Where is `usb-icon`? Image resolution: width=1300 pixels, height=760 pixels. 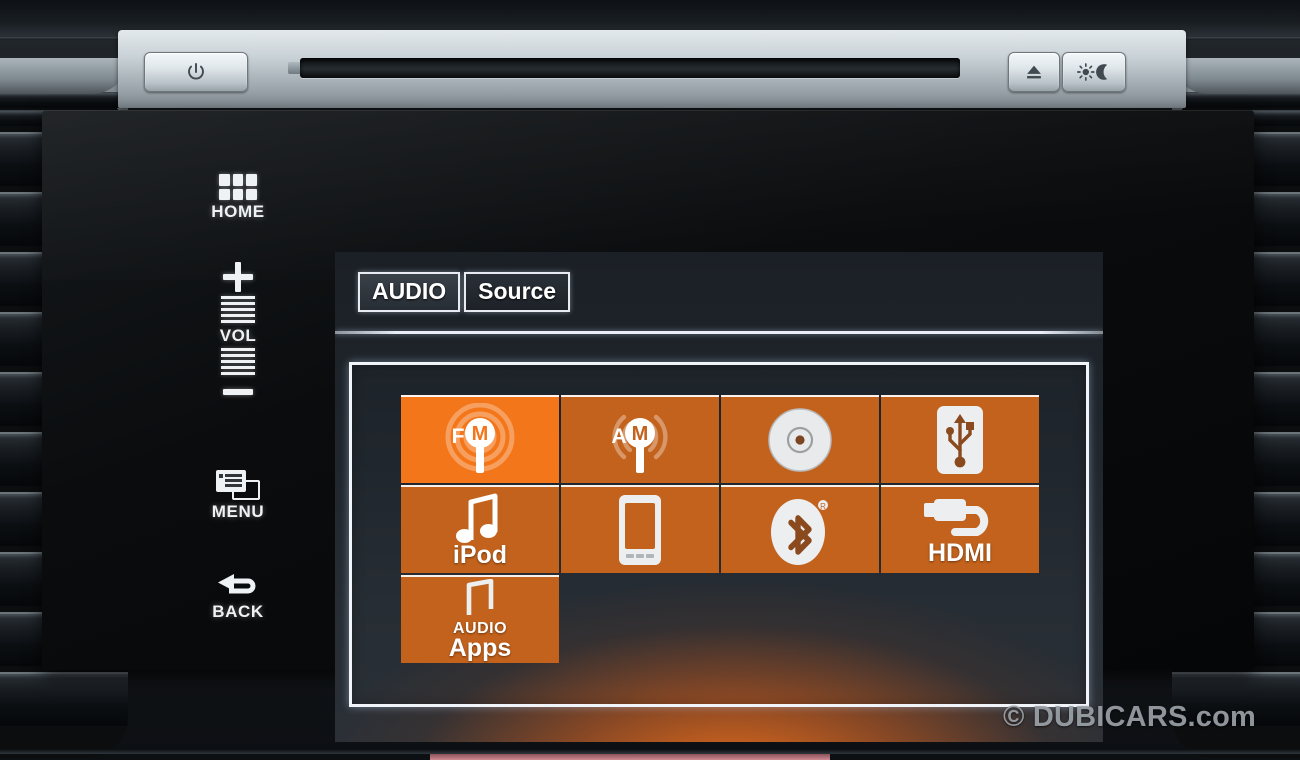
usb-icon is located at coordinates (960, 440).